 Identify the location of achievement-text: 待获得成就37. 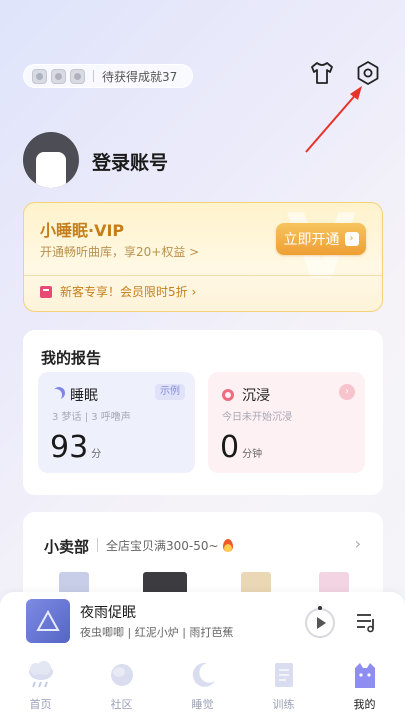
(140, 76).